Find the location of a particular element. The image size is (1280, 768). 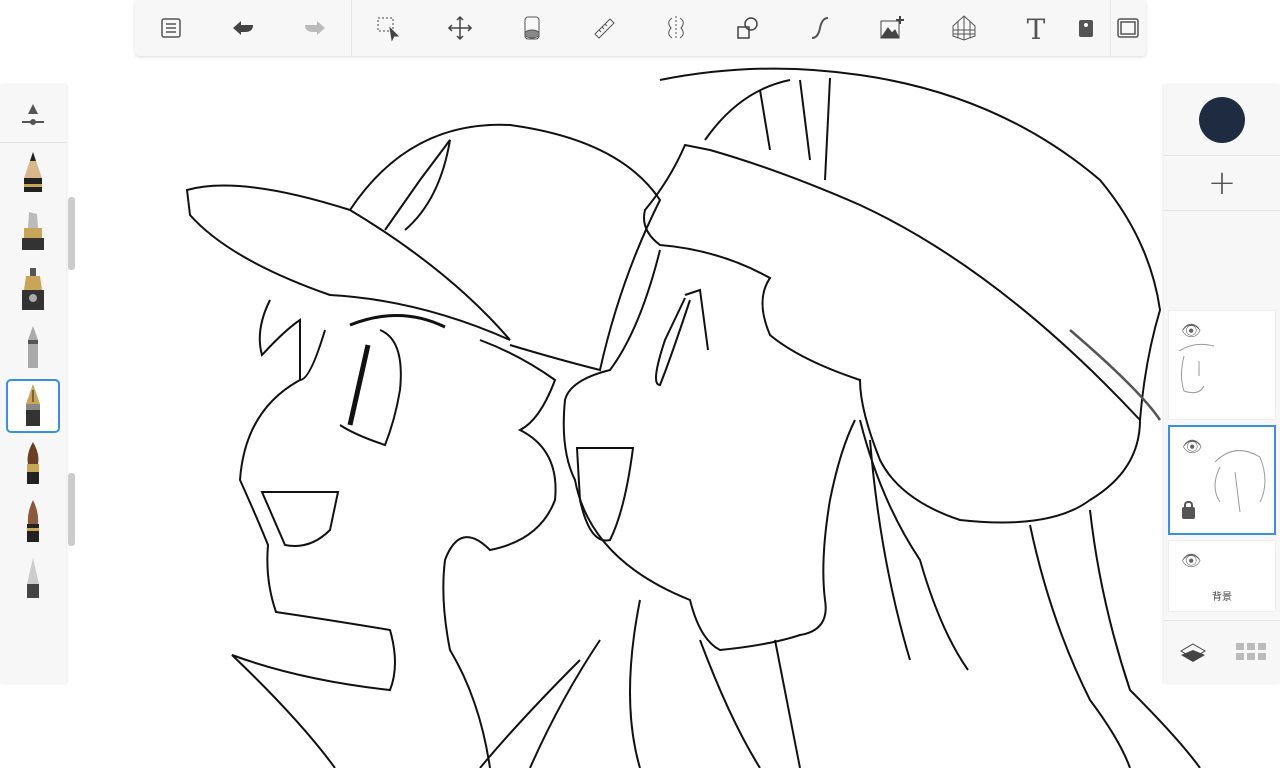

import-image-button is located at coordinates (892, 28).